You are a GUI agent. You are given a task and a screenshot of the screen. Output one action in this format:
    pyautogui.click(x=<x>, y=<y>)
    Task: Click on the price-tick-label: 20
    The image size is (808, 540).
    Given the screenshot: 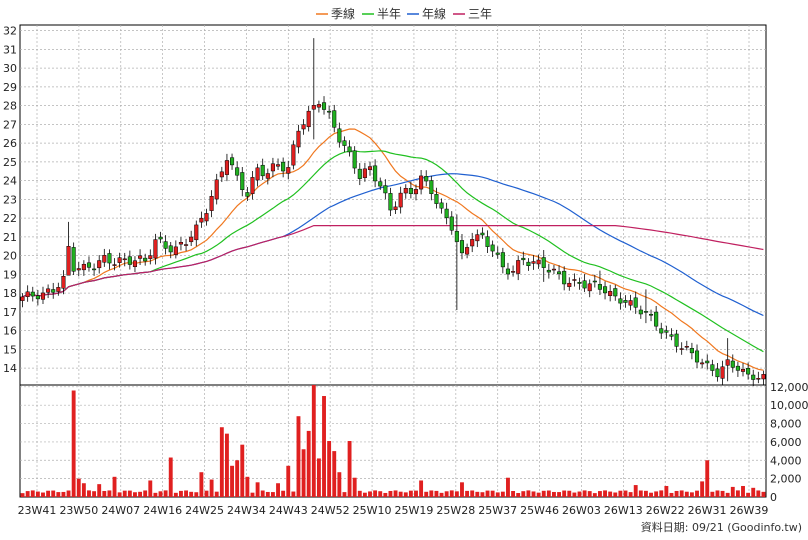 What is the action you would take?
    pyautogui.click(x=10, y=256)
    